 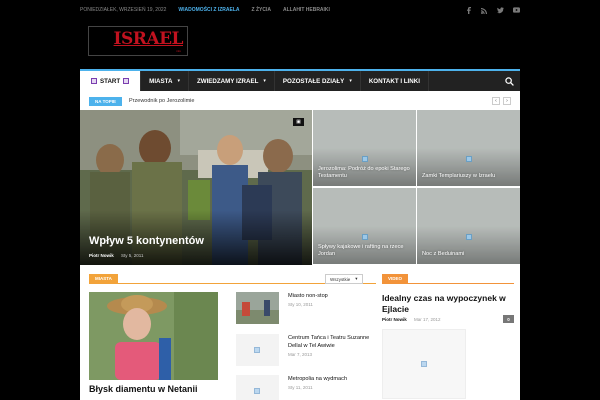 What do you see at coordinates (448, 319) in the screenshot?
I see `video-post-meta: Piotr Nowik Mar 17, 2012 0` at bounding box center [448, 319].